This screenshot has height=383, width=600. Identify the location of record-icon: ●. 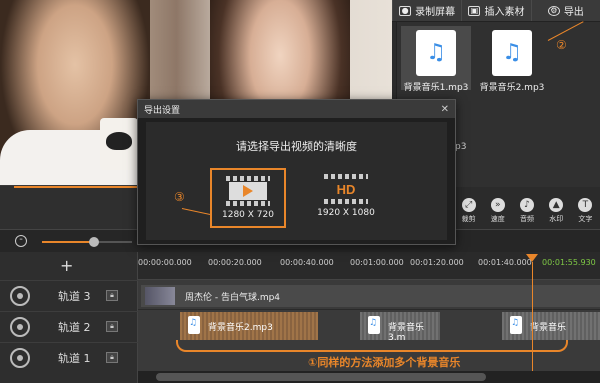
(405, 10).